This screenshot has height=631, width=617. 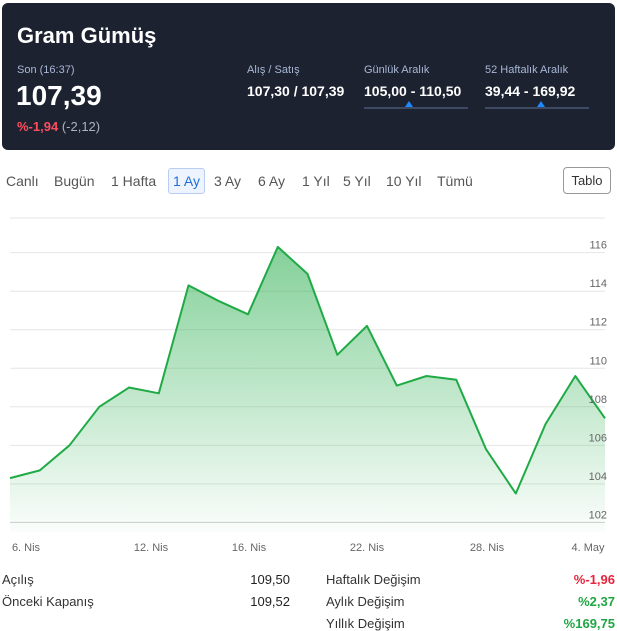 I want to click on week52-range-value: 39,44 - 169,92, so click(x=530, y=91).